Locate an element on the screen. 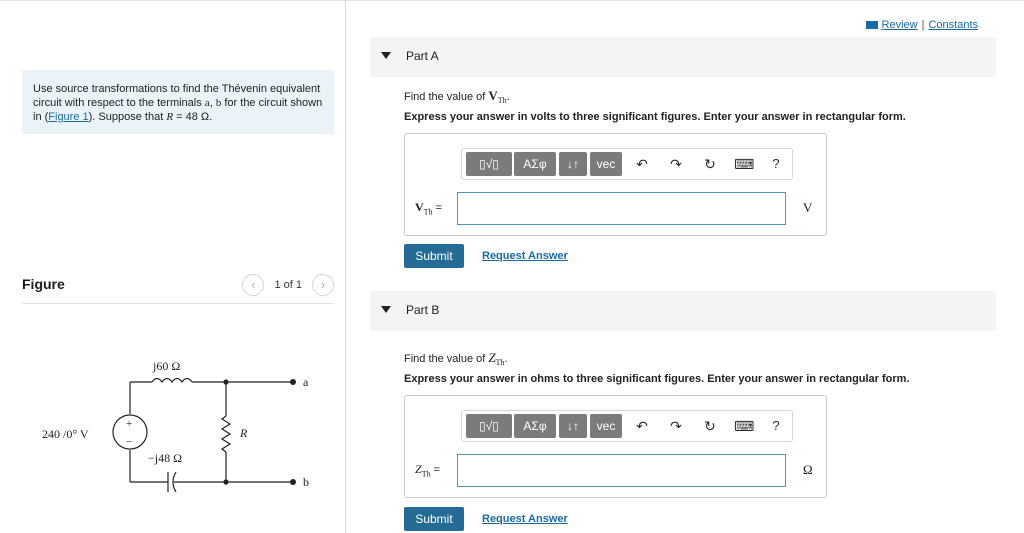 The width and height of the screenshot is (1024, 533). figure-title: Figure is located at coordinates (43, 284).